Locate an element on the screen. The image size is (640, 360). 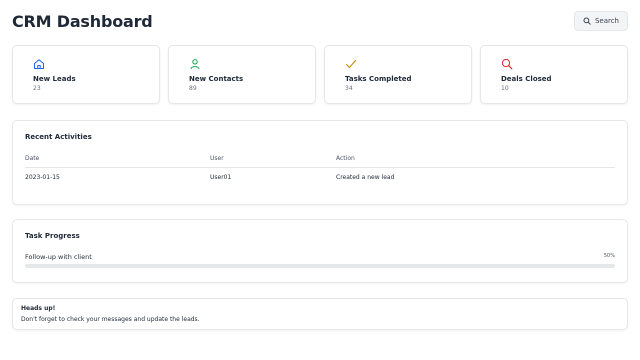
progress-percent: 50% is located at coordinates (609, 256).